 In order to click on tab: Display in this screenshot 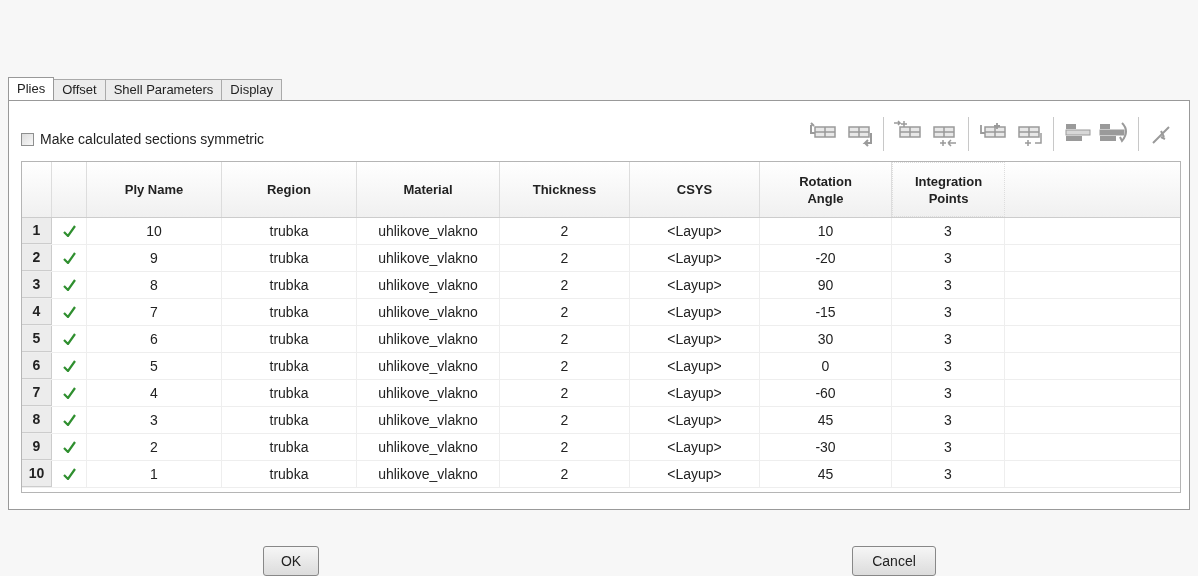, I will do `click(252, 89)`.